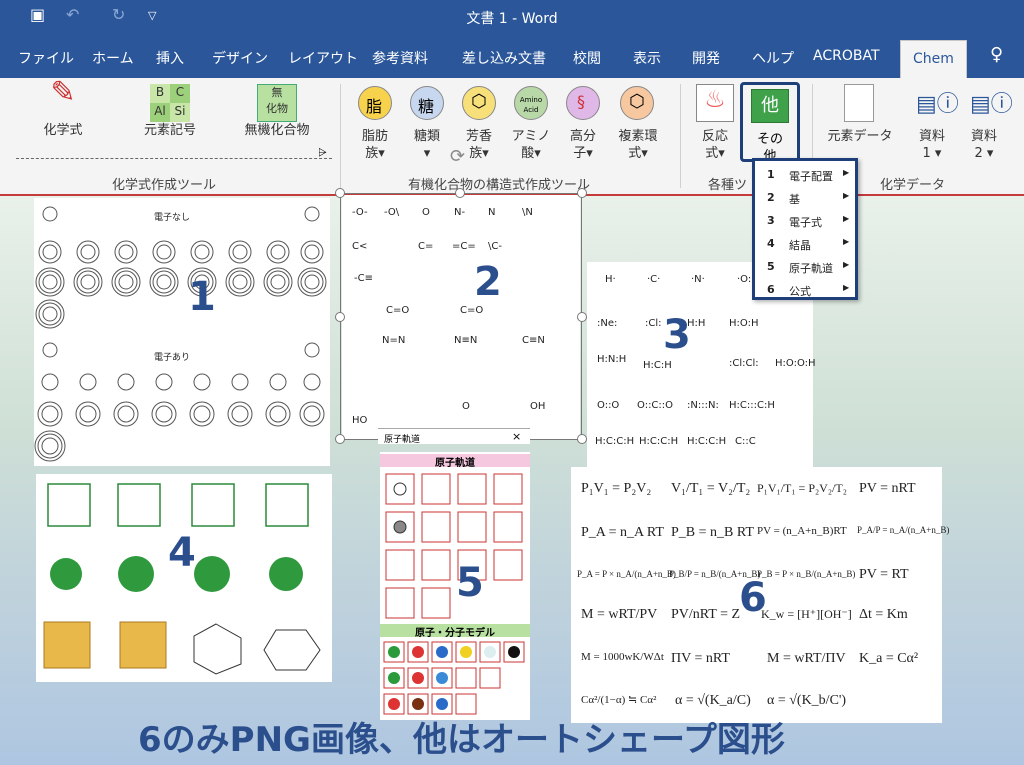 This screenshot has height=765, width=1024. Describe the element at coordinates (933, 59) in the screenshot. I see `tab-chem: Chem` at that location.